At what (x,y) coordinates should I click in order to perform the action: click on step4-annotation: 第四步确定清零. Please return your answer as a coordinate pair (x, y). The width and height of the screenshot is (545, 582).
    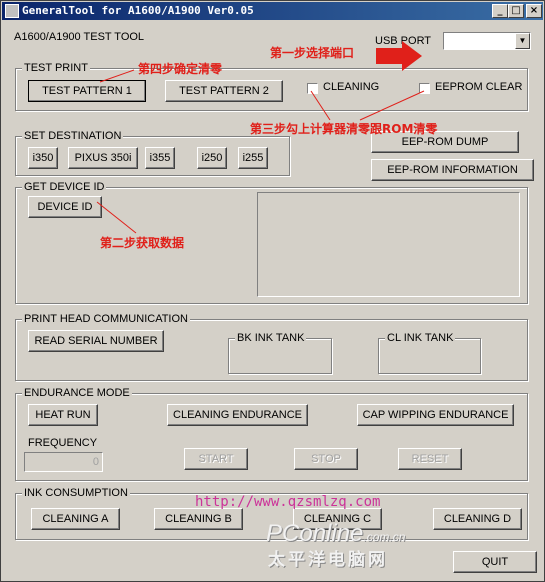
    Looking at the image, I should click on (180, 69).